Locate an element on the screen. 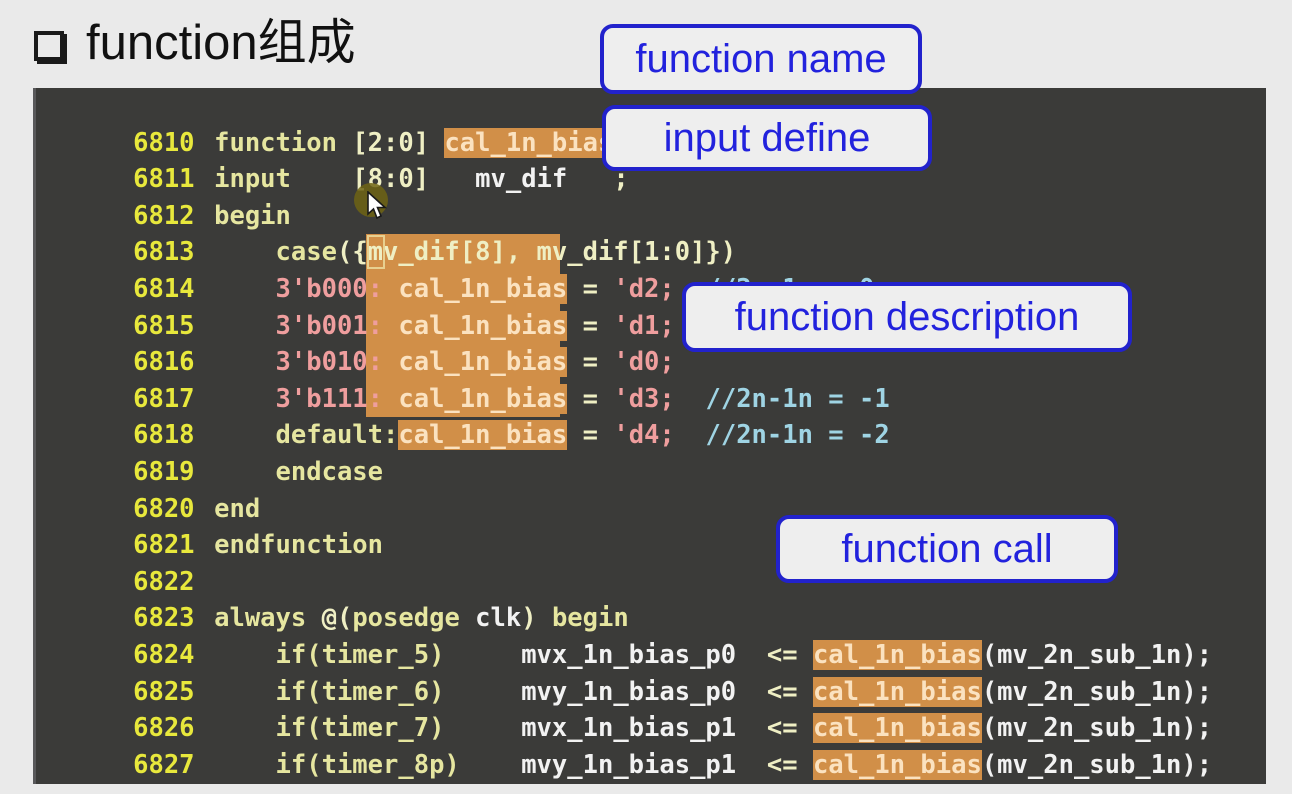  text-cursor-box is located at coordinates (376, 252).